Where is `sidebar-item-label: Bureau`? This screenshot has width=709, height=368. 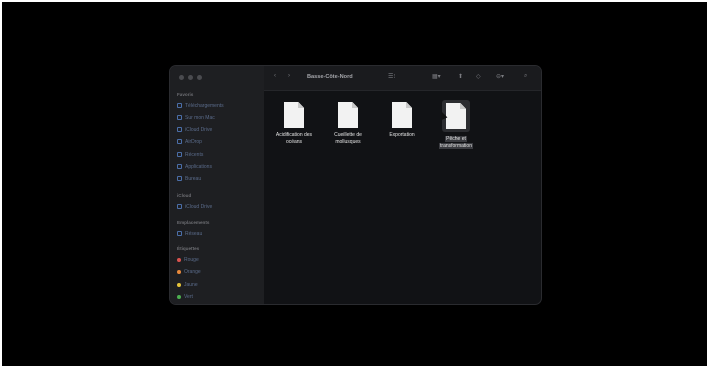
sidebar-item-label: Bureau is located at coordinates (193, 178).